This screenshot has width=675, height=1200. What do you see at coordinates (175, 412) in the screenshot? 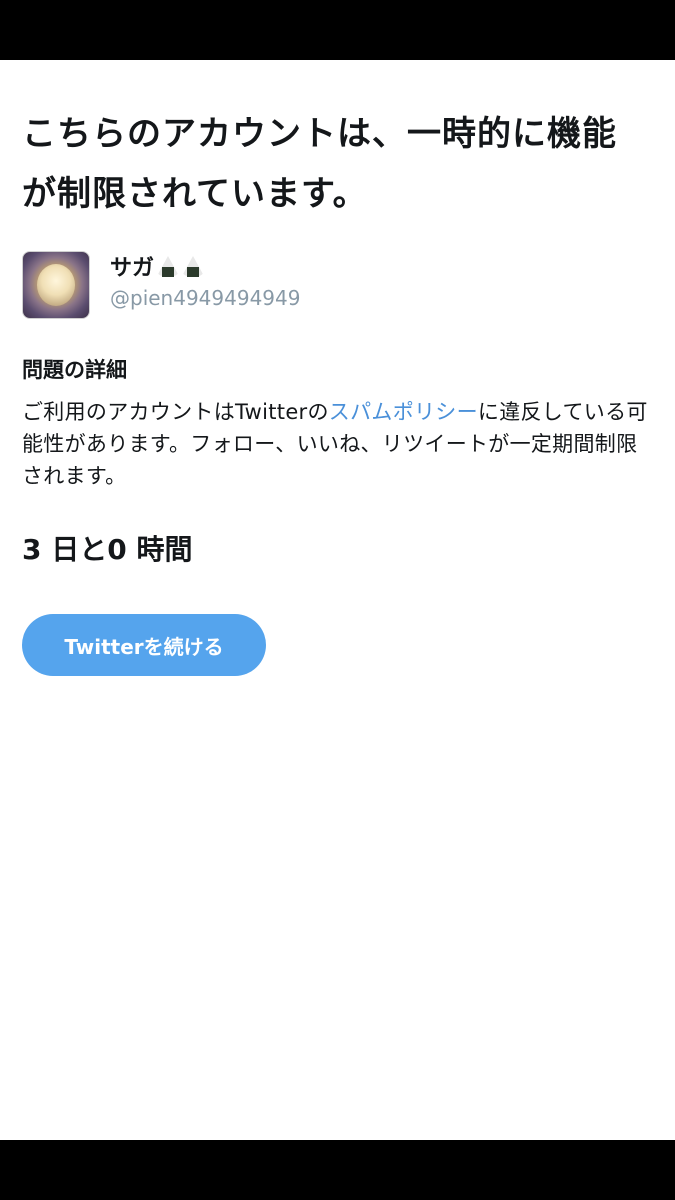
I see `details-text-start: ご利用のアカウントはTwitterの` at bounding box center [175, 412].